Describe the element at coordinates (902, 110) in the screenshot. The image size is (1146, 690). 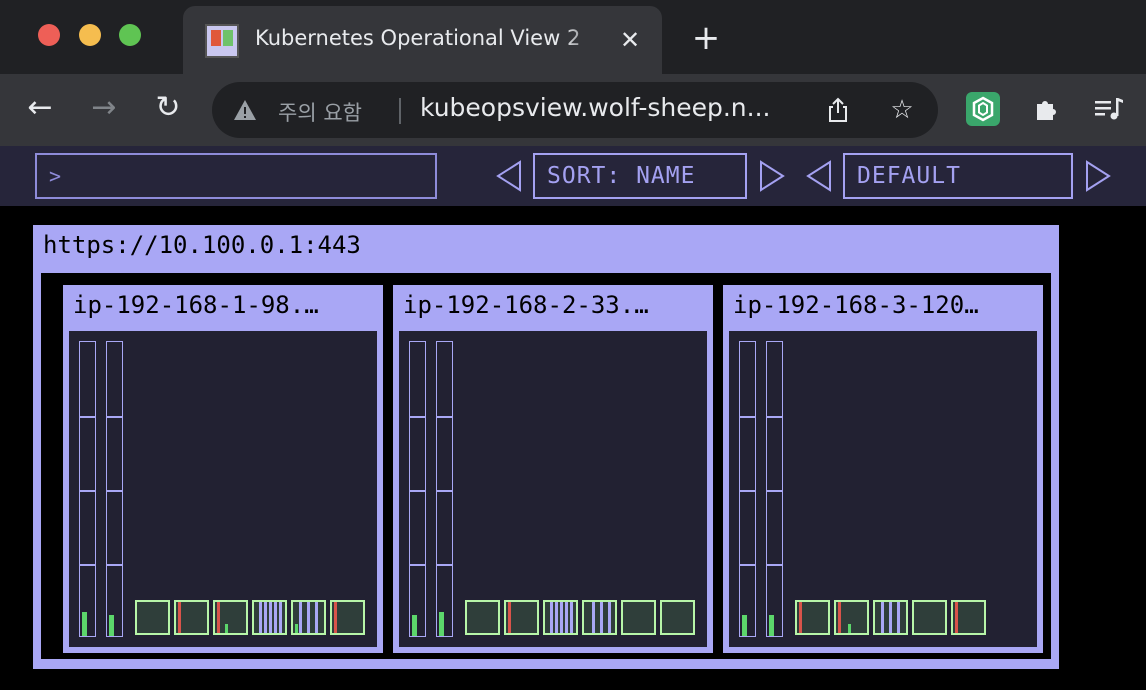
I see `star-icon: ☆` at that location.